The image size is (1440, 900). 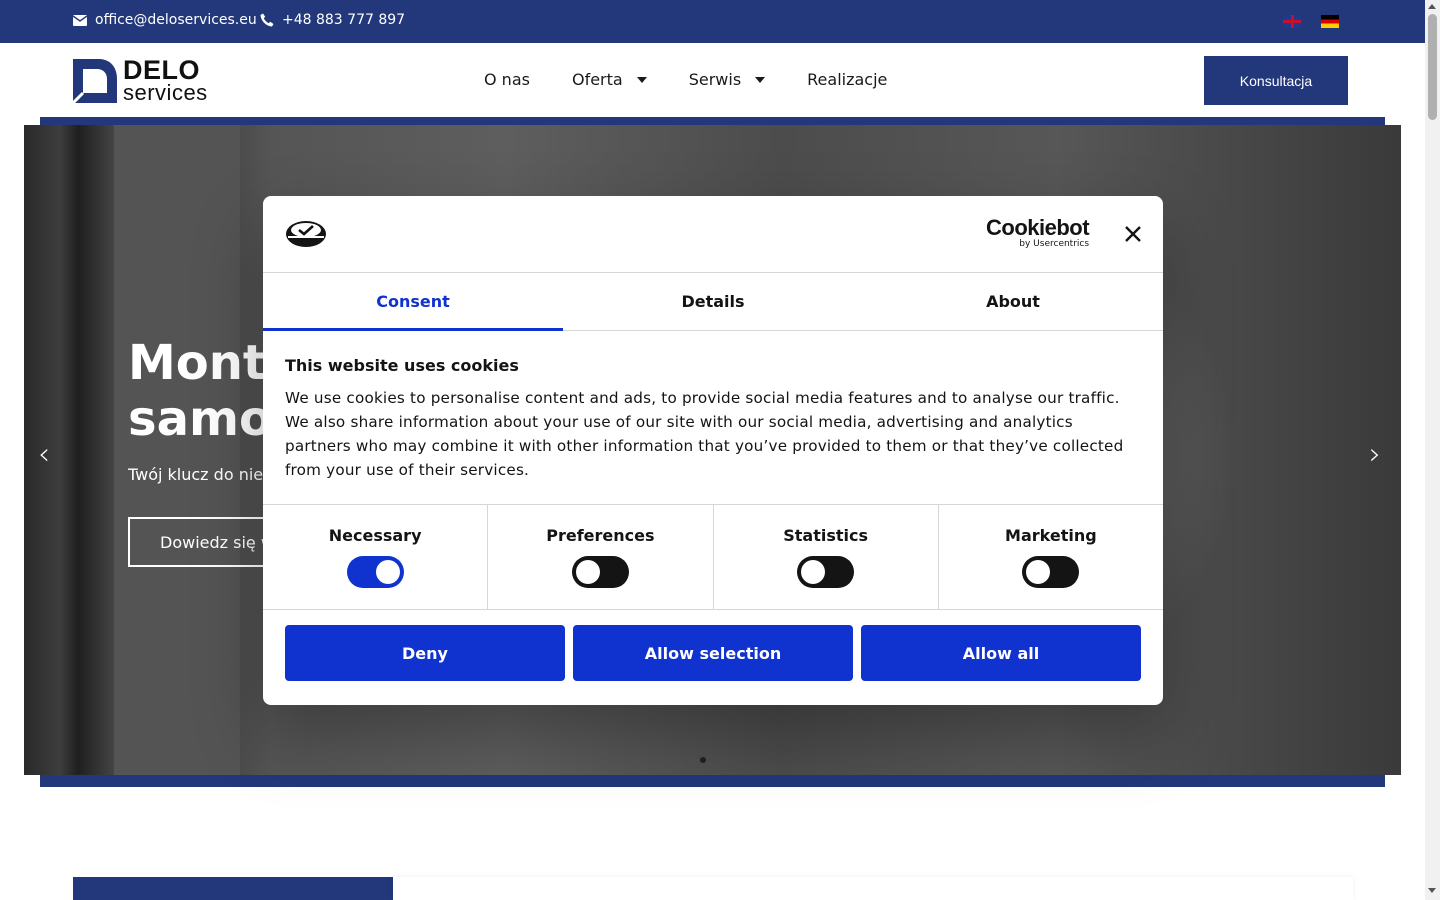 I want to click on category-marketing: Marketing, so click(x=1051, y=557).